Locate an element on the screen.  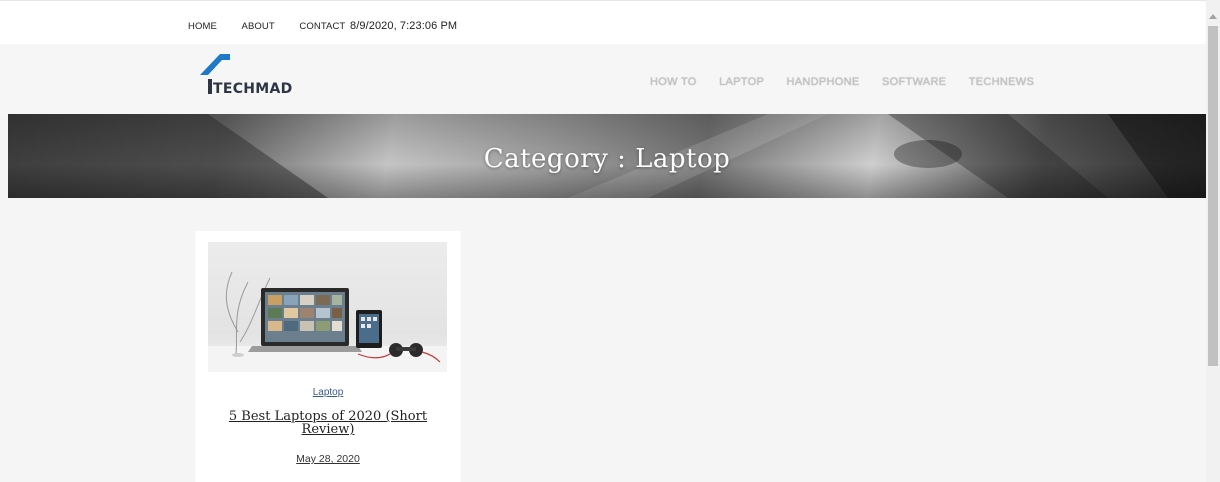
scroll-up-arrow-icon is located at coordinates (1213, 16).